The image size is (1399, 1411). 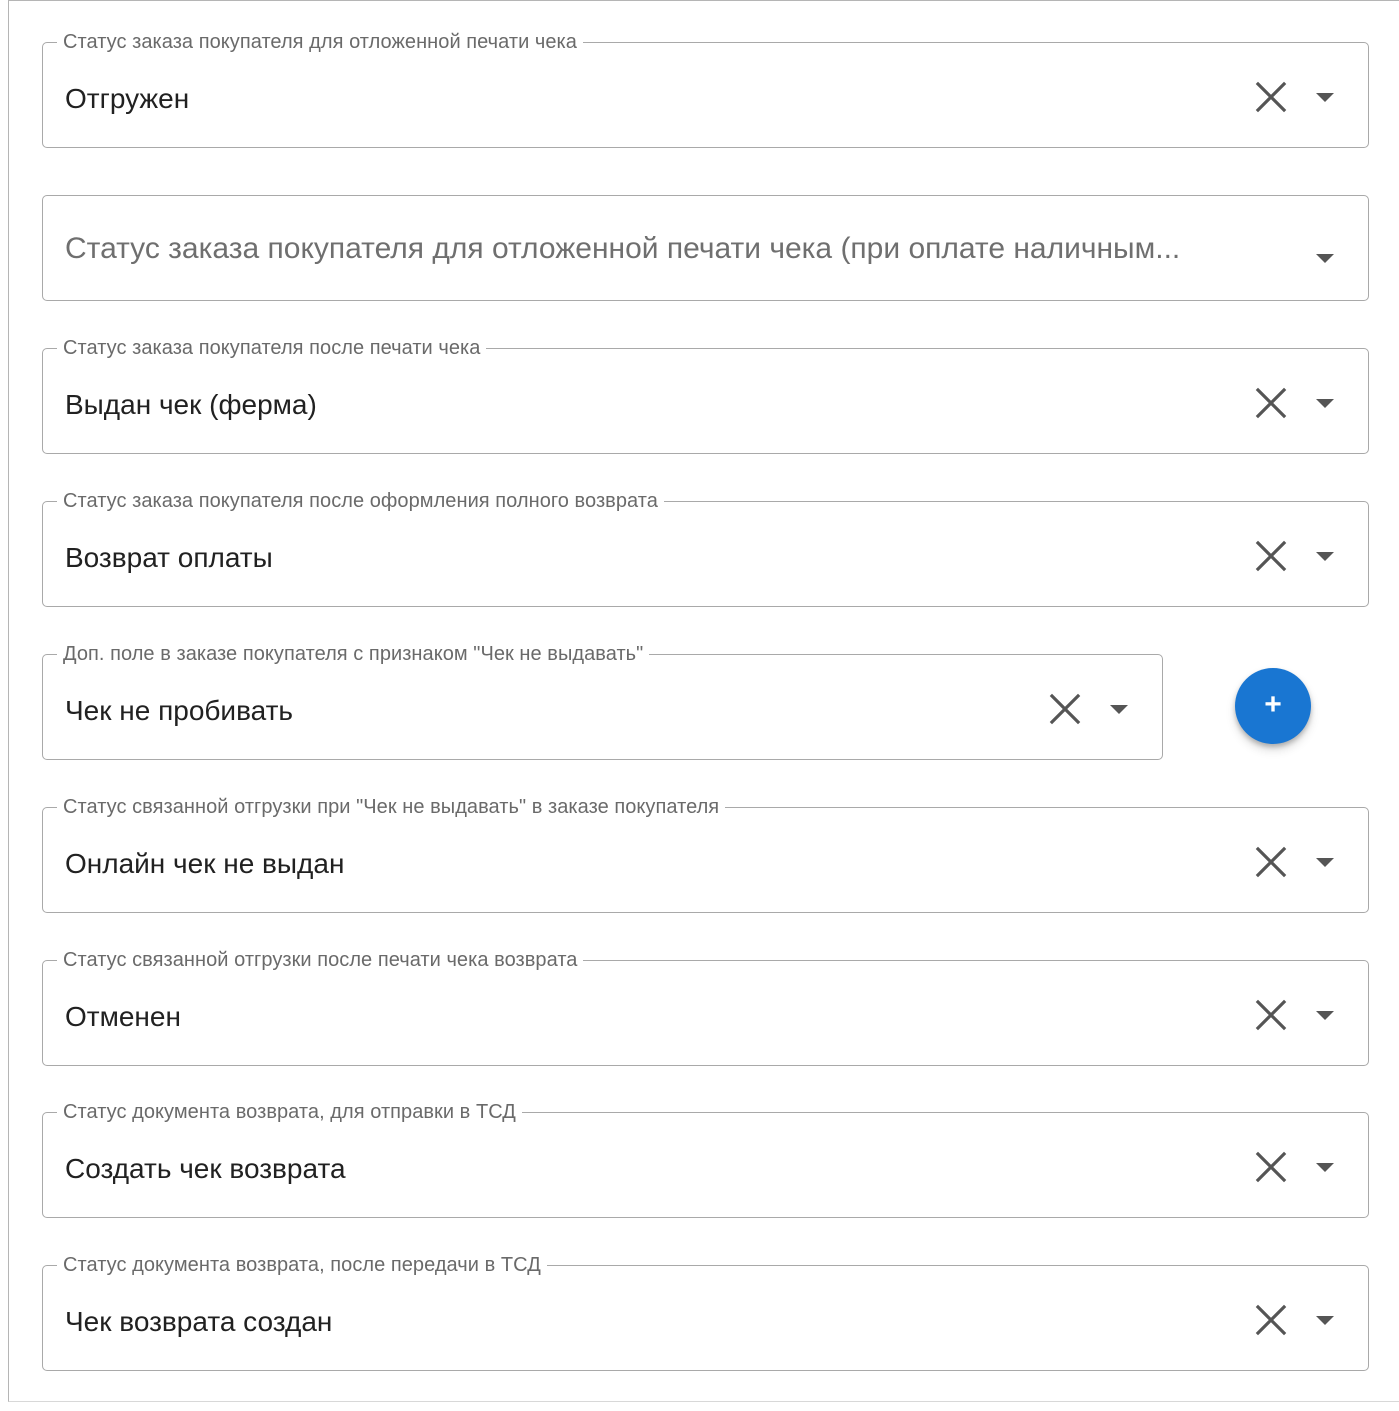 I want to click on field-value: Чек не пробивать, so click(x=179, y=710).